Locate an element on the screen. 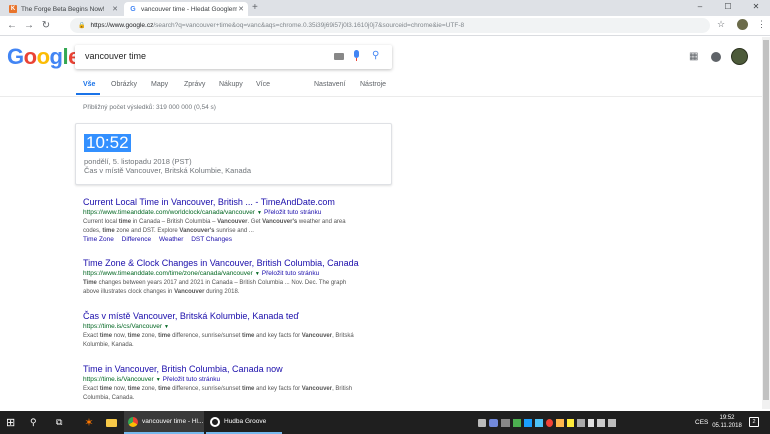 The width and height of the screenshot is (770, 434). tray-up-arrow-icon is located at coordinates (482, 422).